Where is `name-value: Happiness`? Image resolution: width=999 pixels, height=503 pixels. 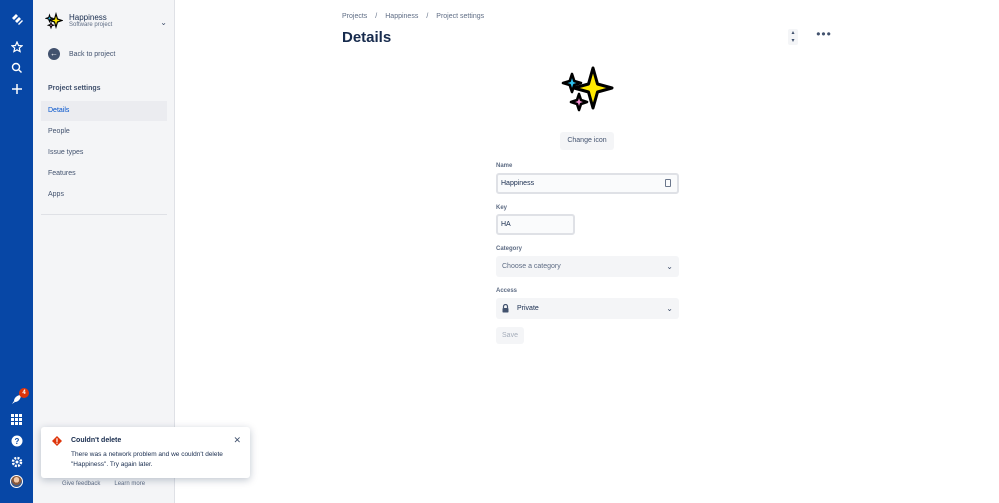 name-value: Happiness is located at coordinates (518, 183).